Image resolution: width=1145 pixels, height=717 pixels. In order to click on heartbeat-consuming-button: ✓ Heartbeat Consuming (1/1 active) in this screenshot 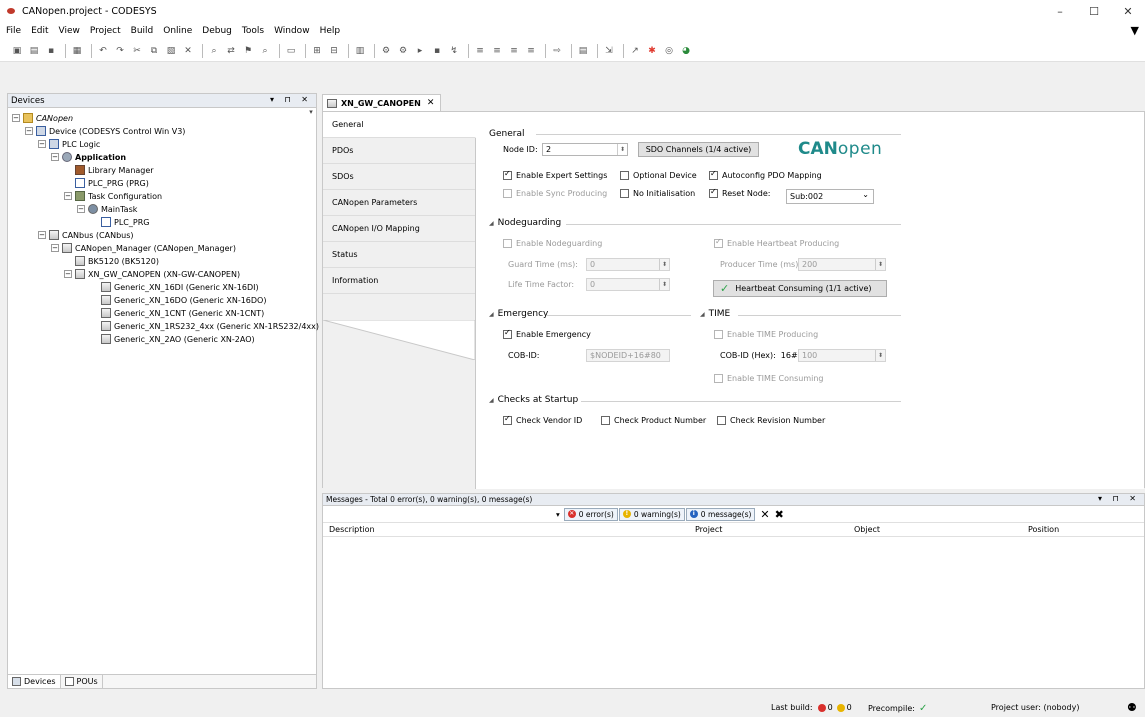, I will do `click(800, 288)`.